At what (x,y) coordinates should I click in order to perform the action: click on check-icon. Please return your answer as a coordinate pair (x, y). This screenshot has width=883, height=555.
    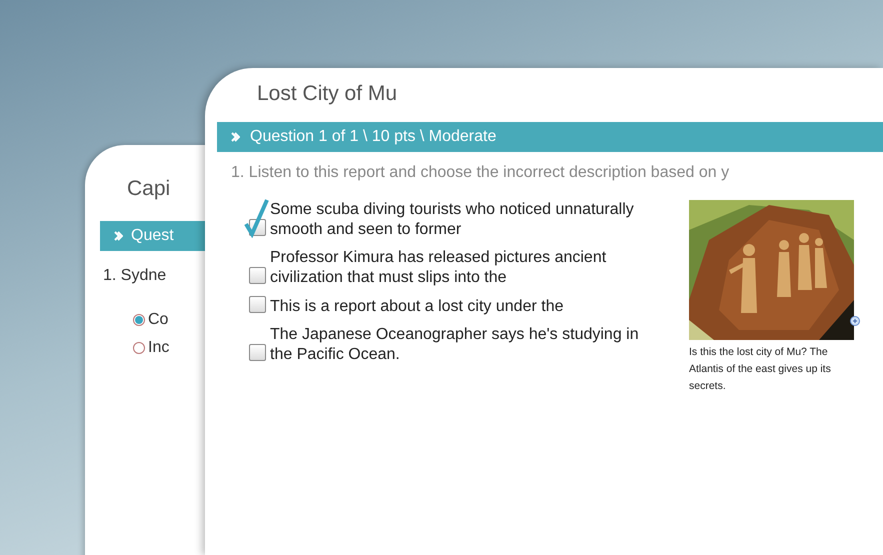
    Looking at the image, I should click on (256, 218).